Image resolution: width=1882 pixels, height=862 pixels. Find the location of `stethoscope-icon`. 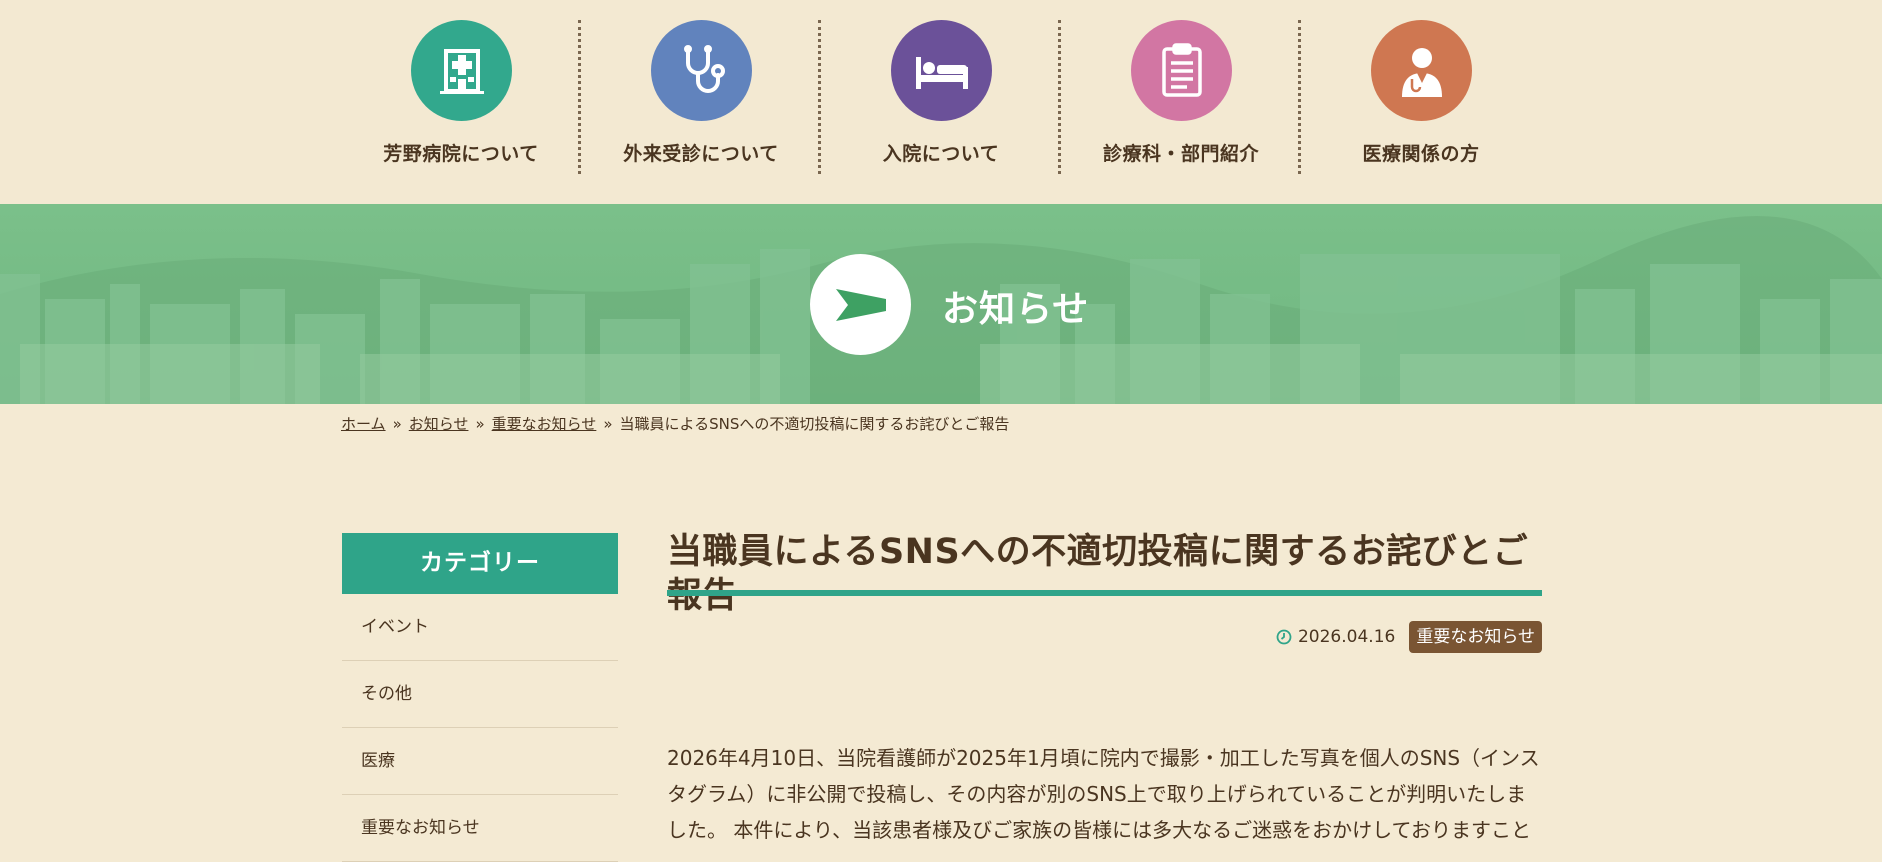

stethoscope-icon is located at coordinates (701, 70).